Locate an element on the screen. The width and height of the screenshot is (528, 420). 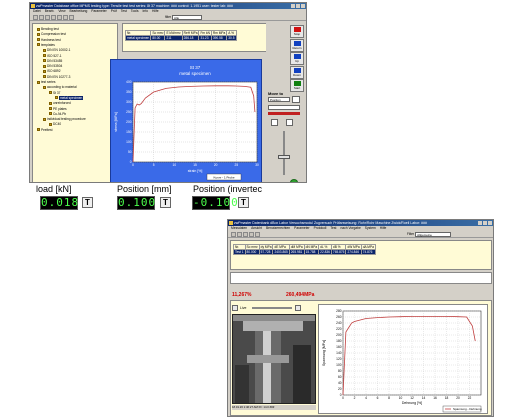
return-button: Return is located at coordinates (297, 45).